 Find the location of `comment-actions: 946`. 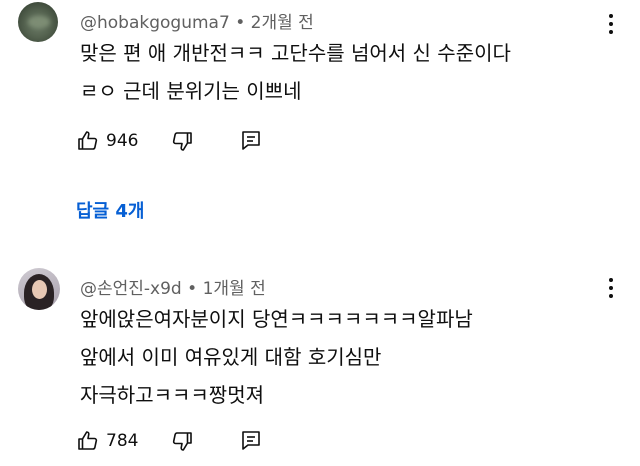

comment-actions: 946 is located at coordinates (169, 141).